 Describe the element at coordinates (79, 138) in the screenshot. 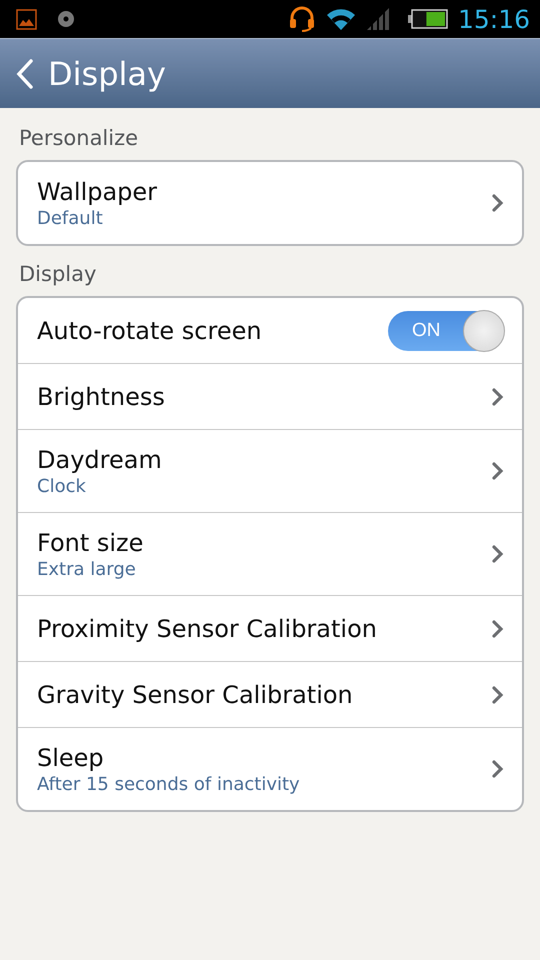

I see `section-header: Personalize` at that location.